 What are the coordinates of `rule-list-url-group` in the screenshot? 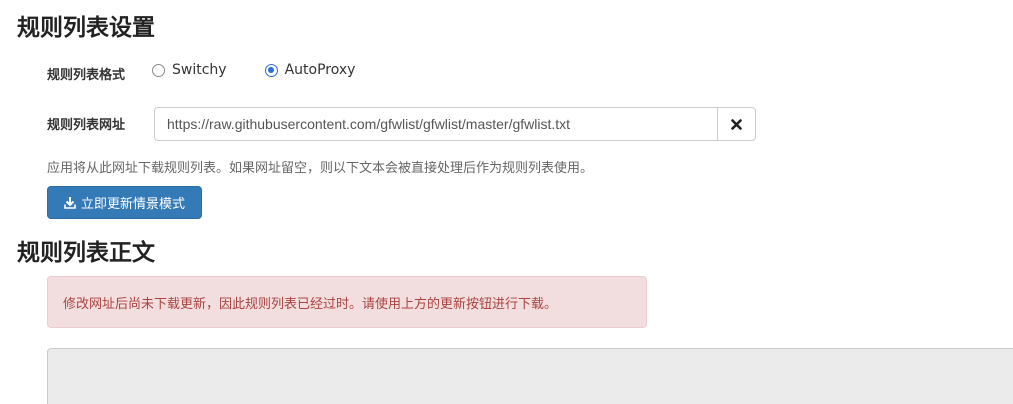 It's located at (455, 124).